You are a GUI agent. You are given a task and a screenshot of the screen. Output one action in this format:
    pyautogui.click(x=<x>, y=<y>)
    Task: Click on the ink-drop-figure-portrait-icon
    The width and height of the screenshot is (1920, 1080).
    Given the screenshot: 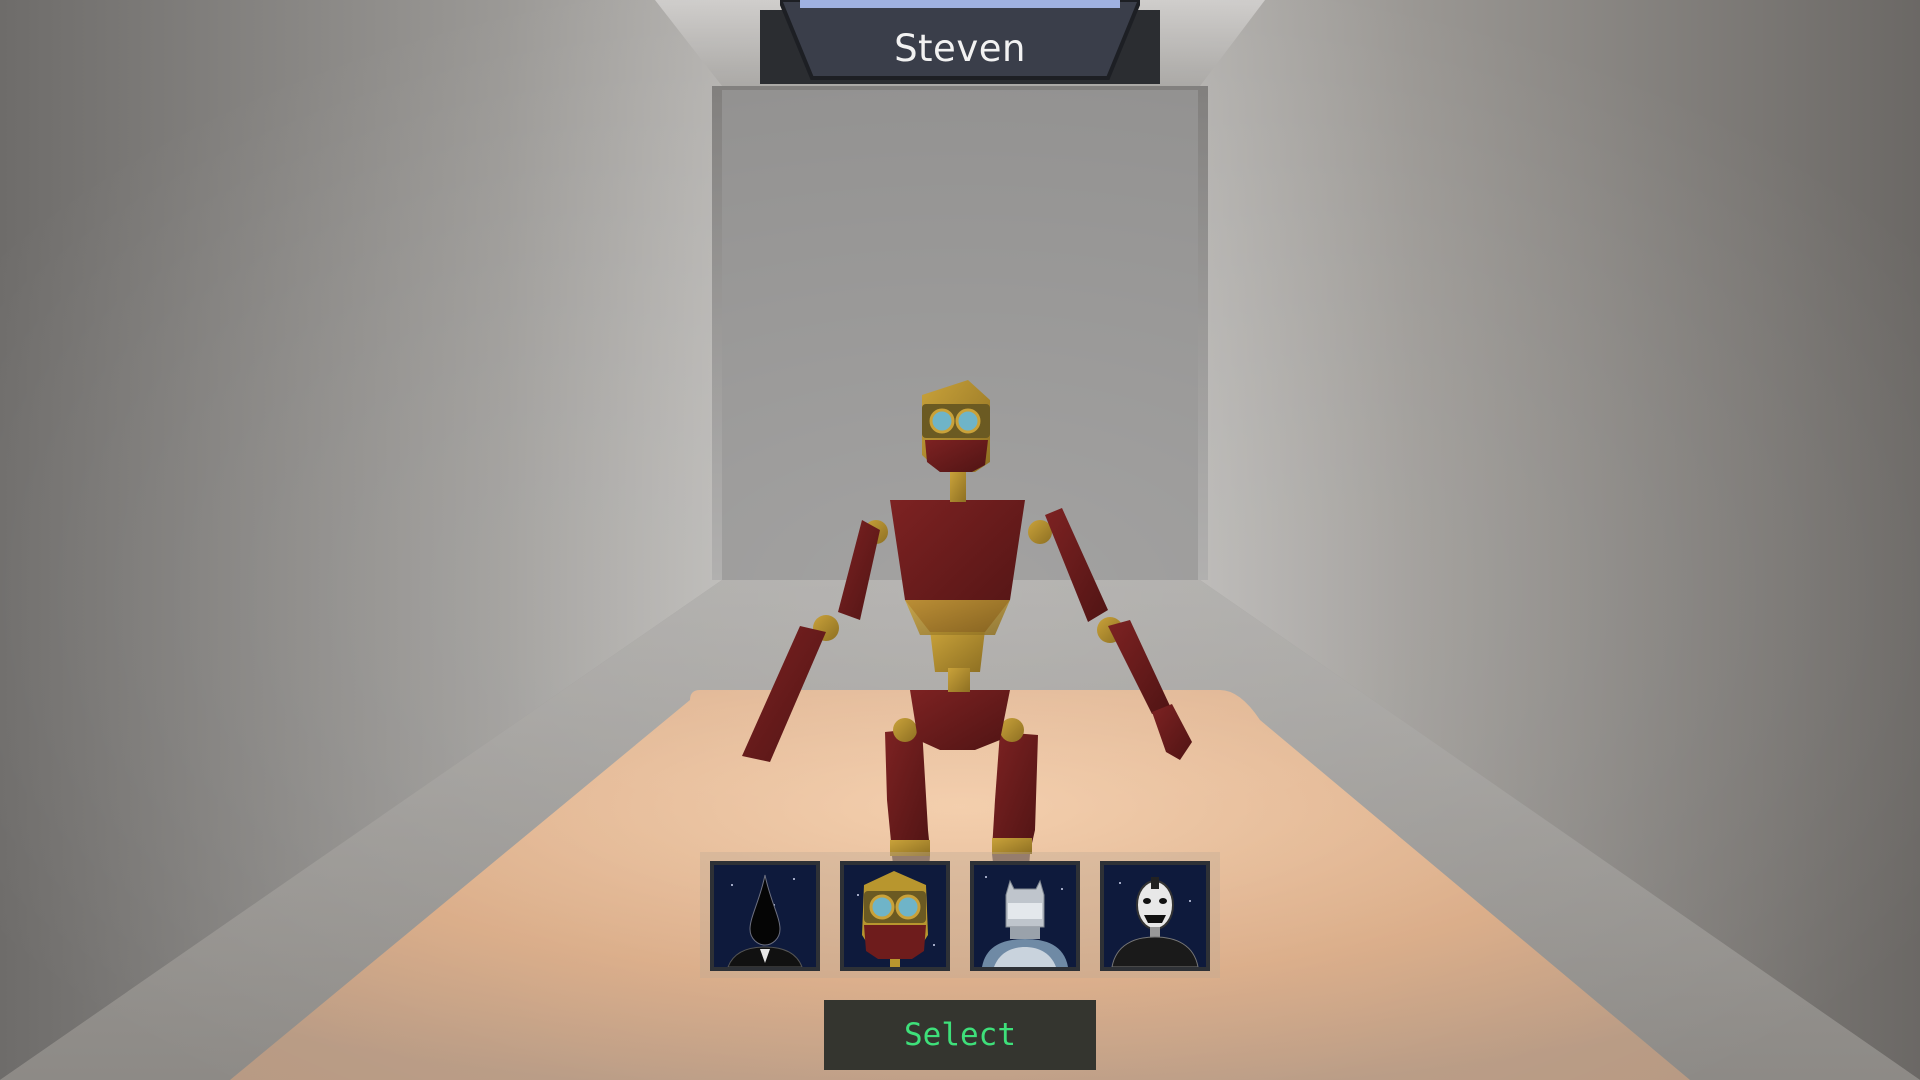 What is the action you would take?
    pyautogui.click(x=765, y=916)
    